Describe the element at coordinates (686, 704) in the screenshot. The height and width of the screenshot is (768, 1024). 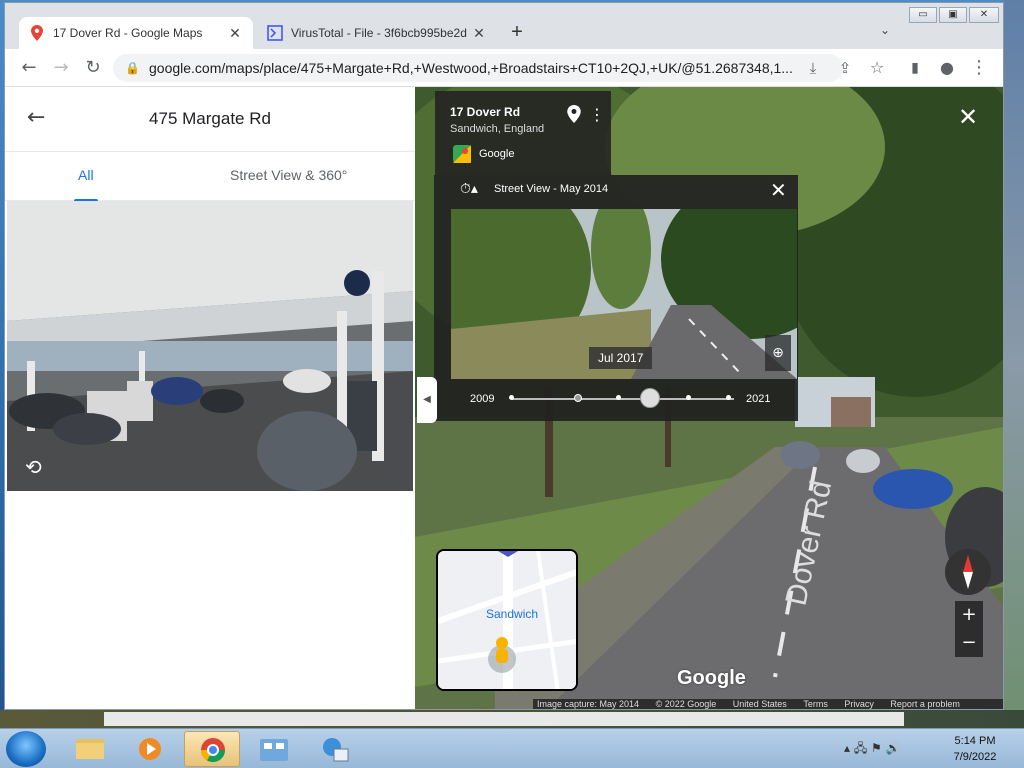
I see `footer-copyright: © 2022 Google` at that location.